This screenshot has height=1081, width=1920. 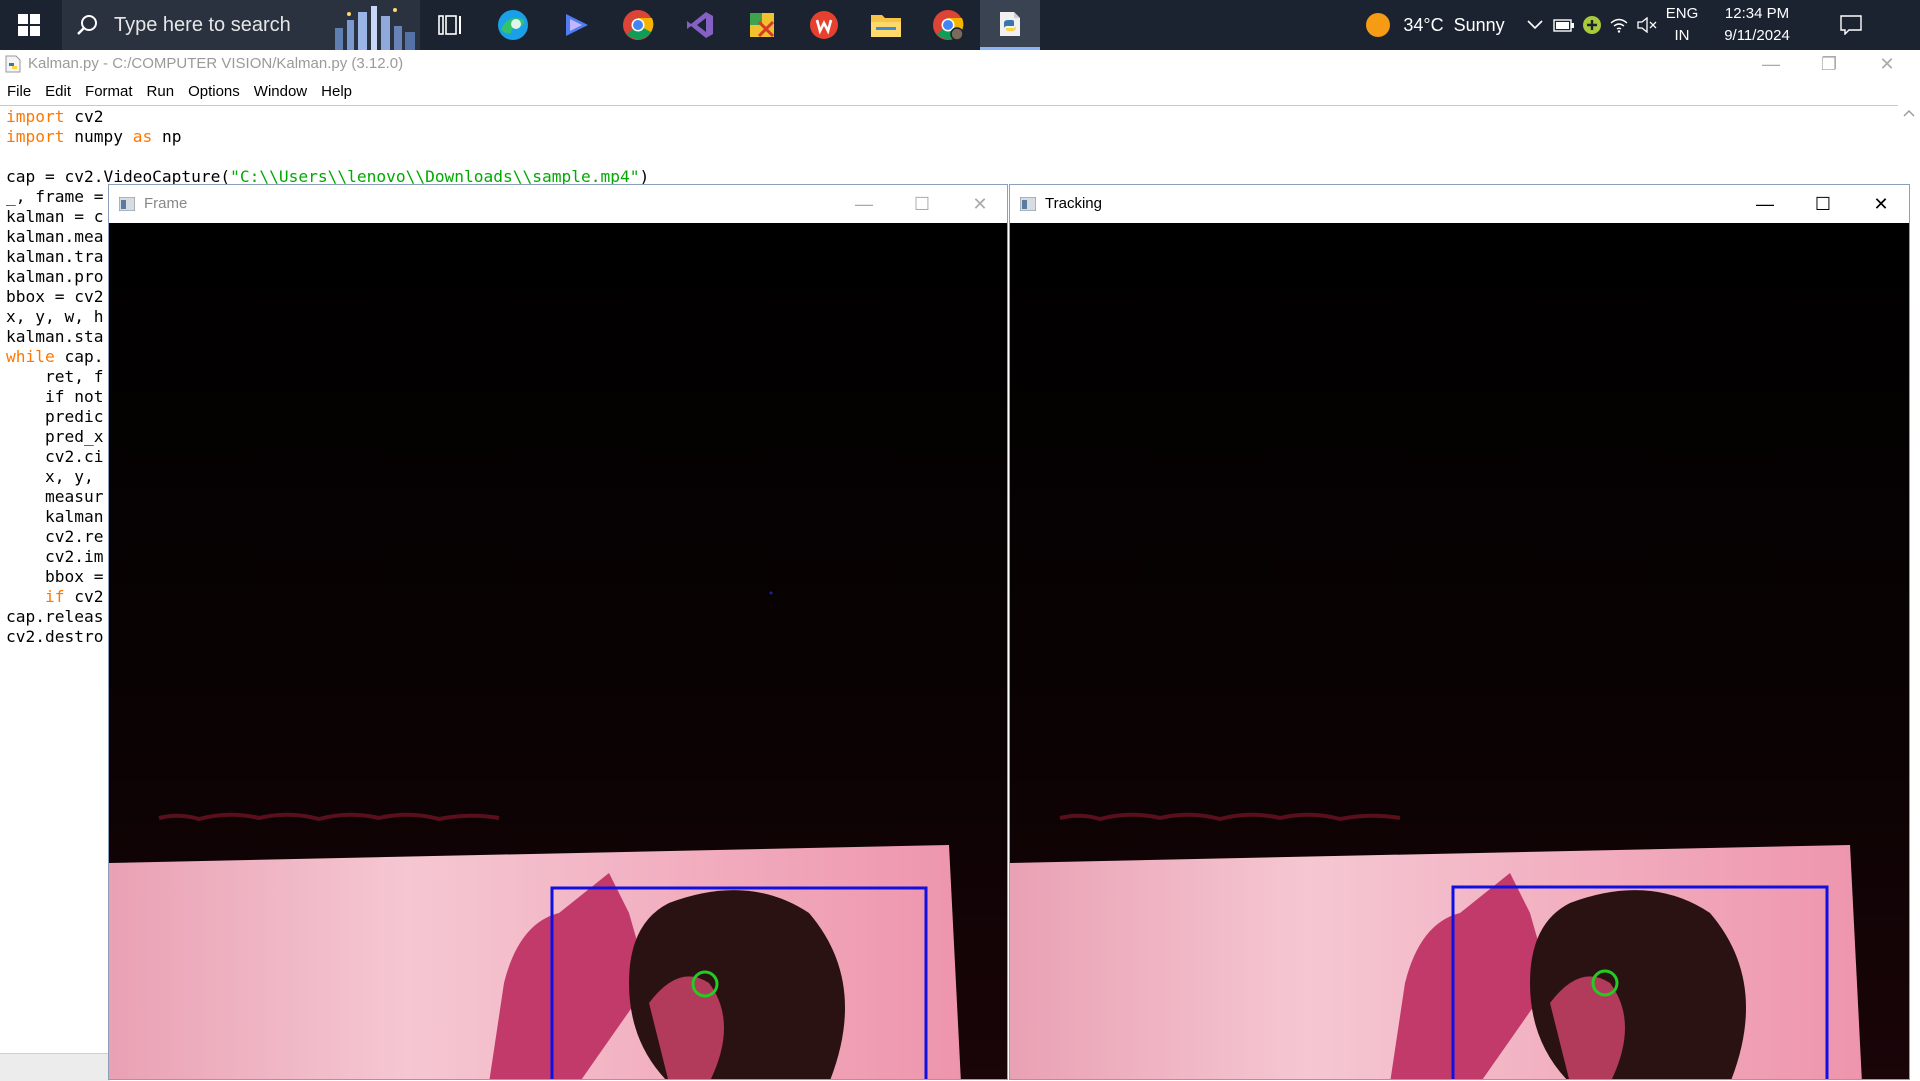 I want to click on chrome-profile-icon, so click(x=948, y=25).